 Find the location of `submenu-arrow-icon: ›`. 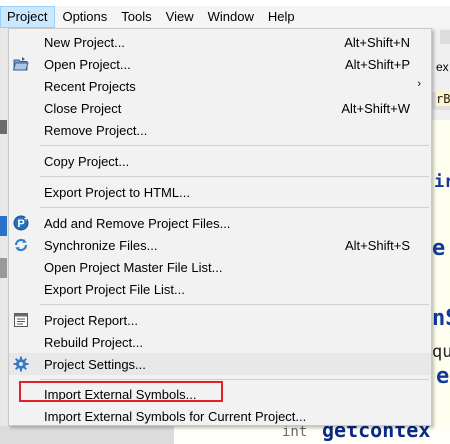

submenu-arrow-icon: › is located at coordinates (419, 84).